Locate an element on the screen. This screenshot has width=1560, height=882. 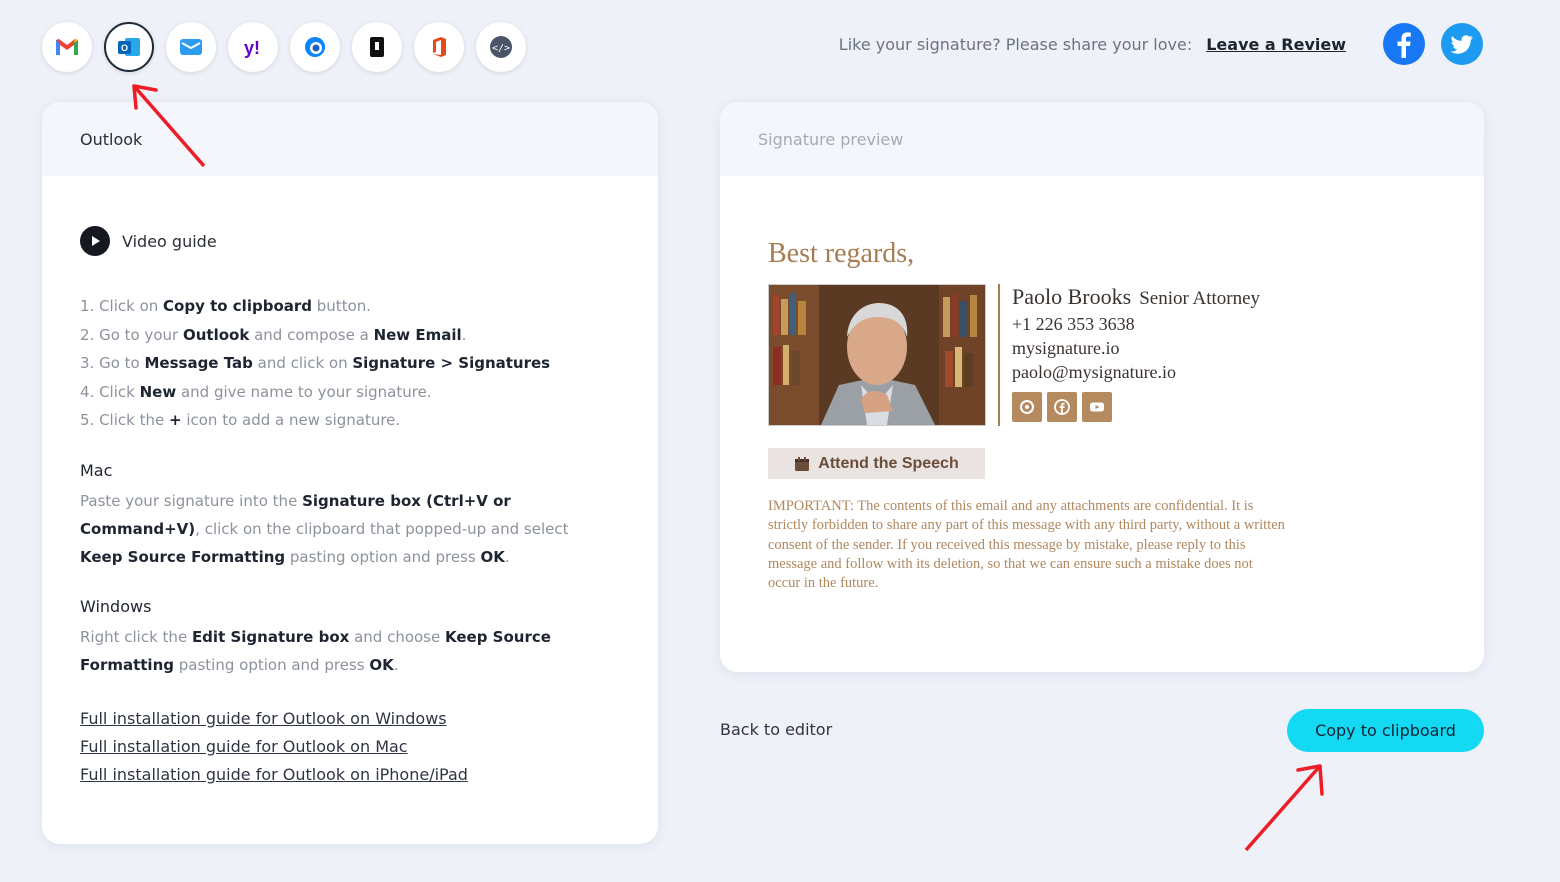
mail-app-icon is located at coordinates (191, 47).